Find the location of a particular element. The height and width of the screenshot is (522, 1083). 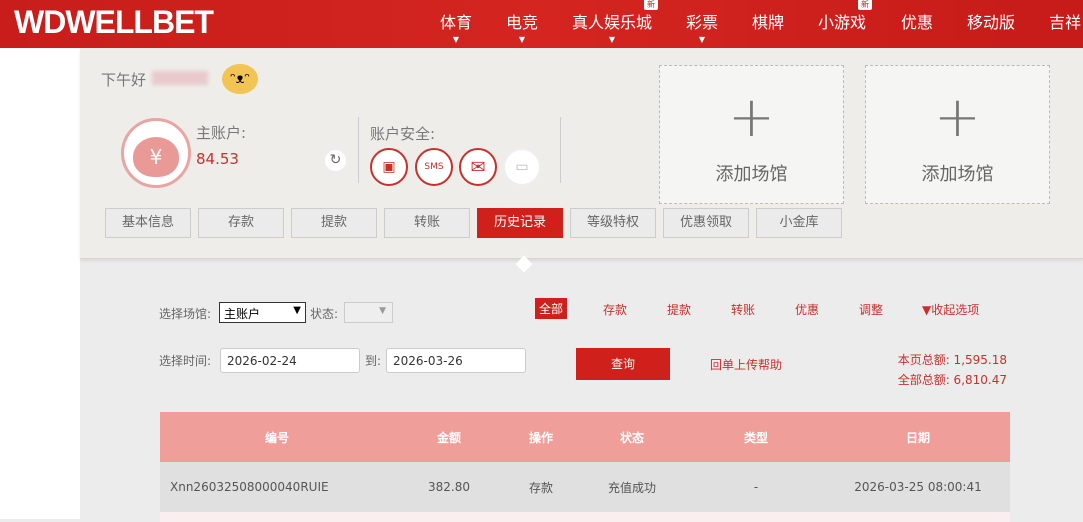

nav-label: 彩票 is located at coordinates (702, 22).